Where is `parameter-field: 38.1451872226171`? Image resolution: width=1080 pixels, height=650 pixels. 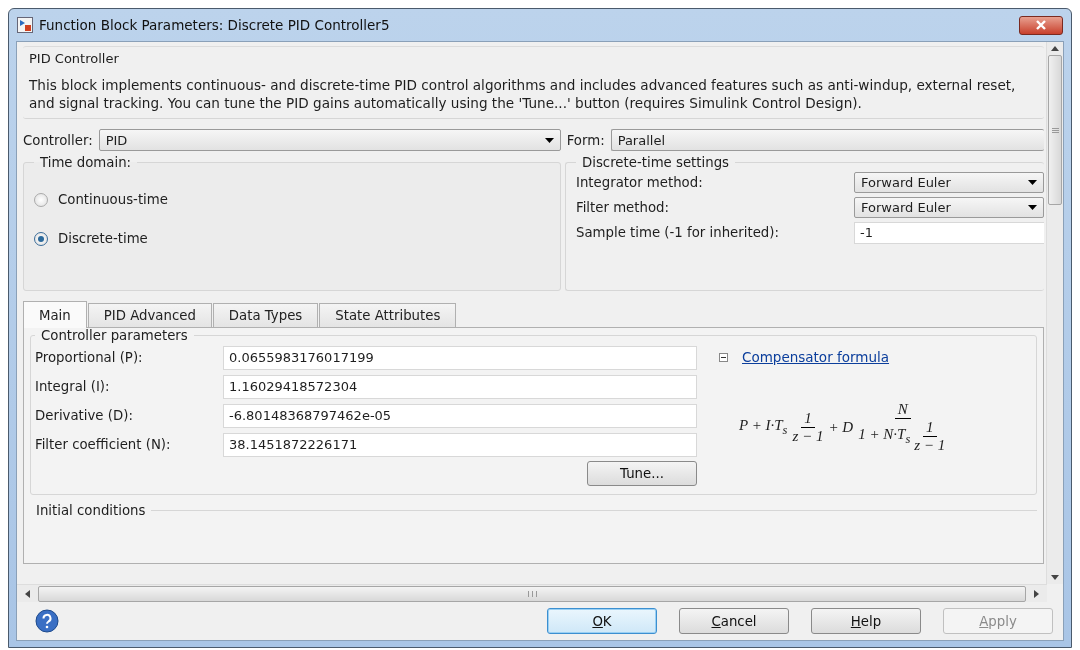
parameter-field: 38.1451872226171 is located at coordinates (460, 444).